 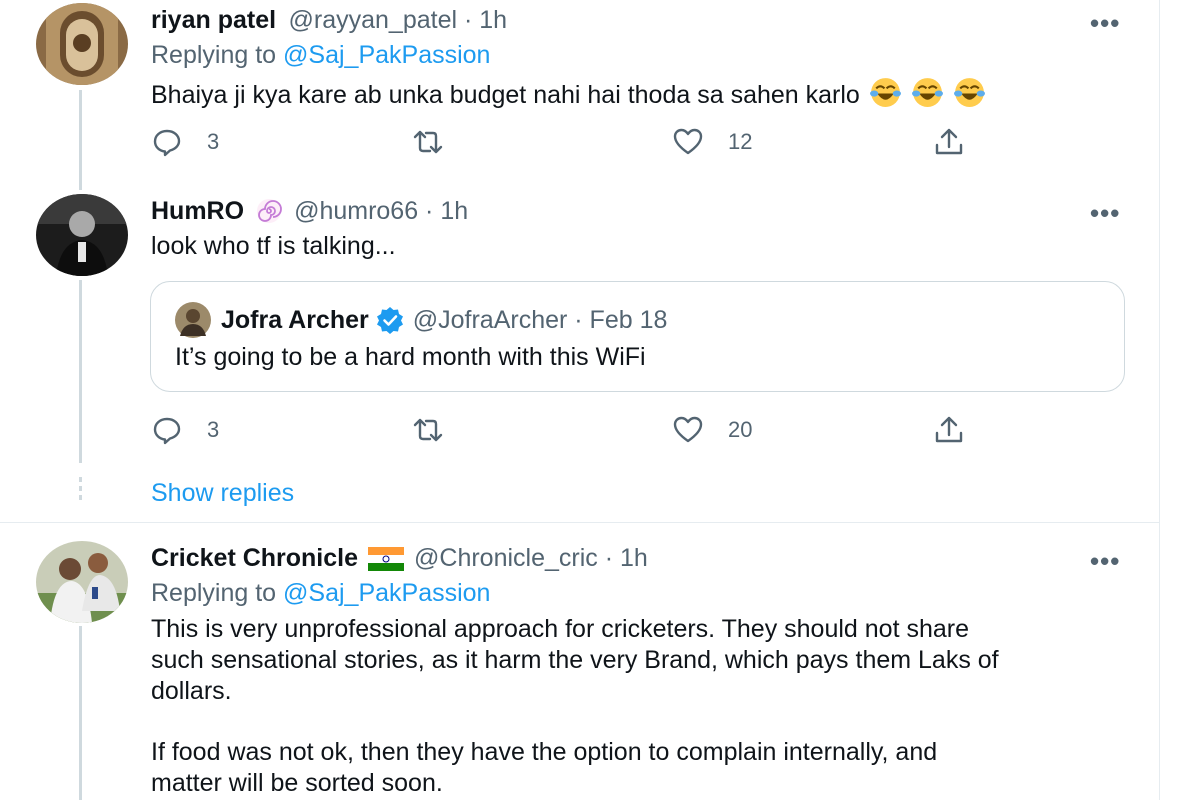 I want to click on spiral-icon, so click(x=269, y=211).